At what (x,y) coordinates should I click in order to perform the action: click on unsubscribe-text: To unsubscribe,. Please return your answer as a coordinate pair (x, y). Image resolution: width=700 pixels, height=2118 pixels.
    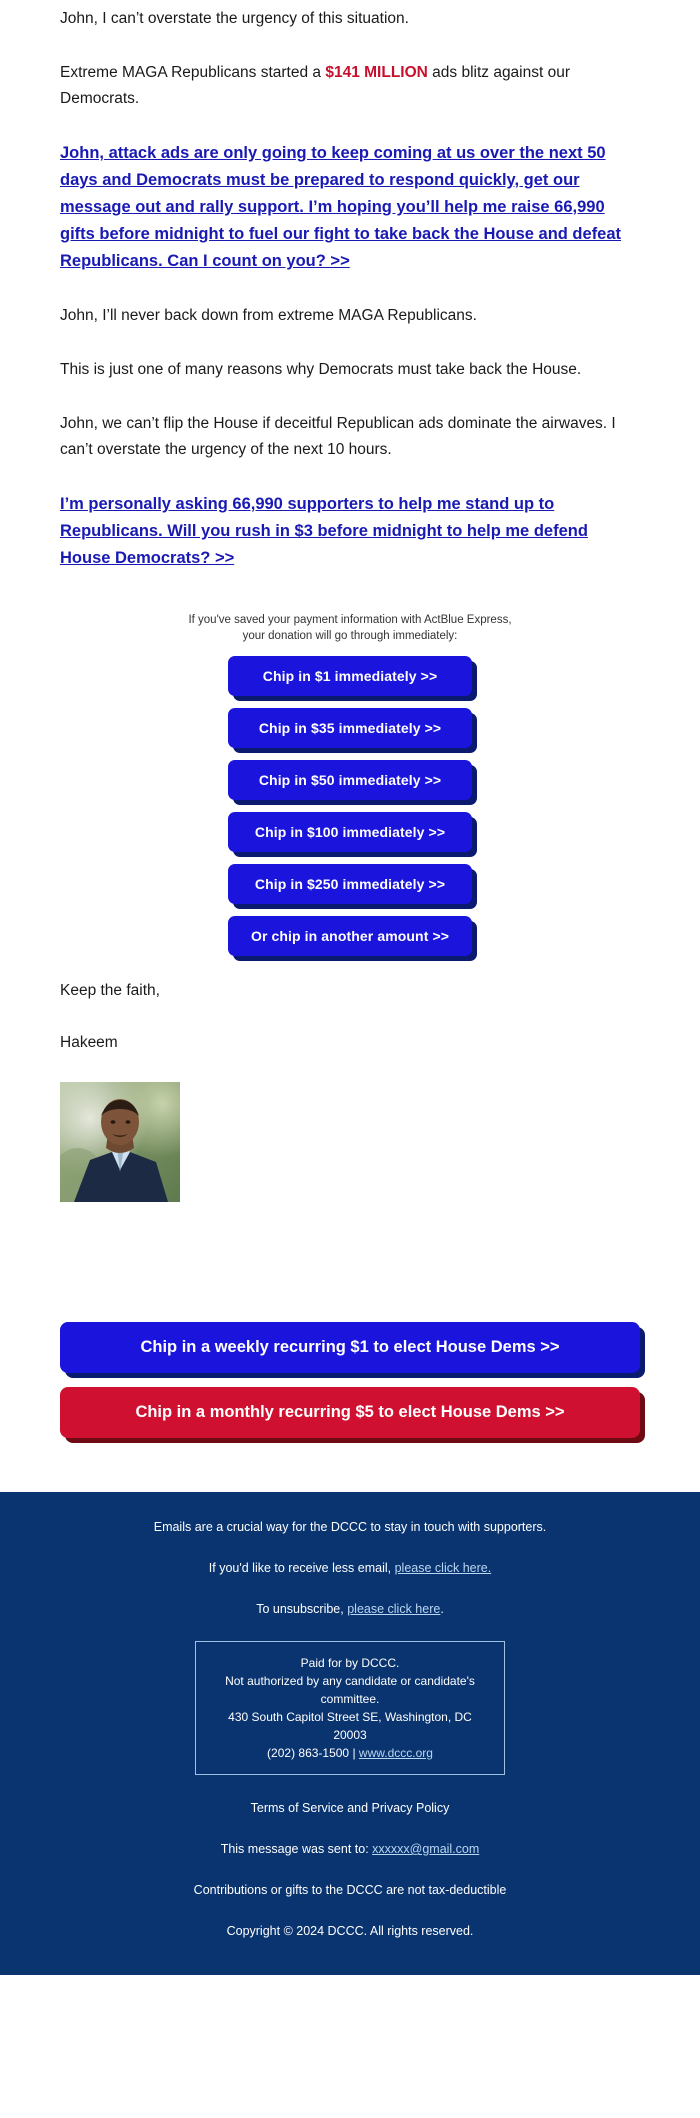
    Looking at the image, I should click on (302, 1609).